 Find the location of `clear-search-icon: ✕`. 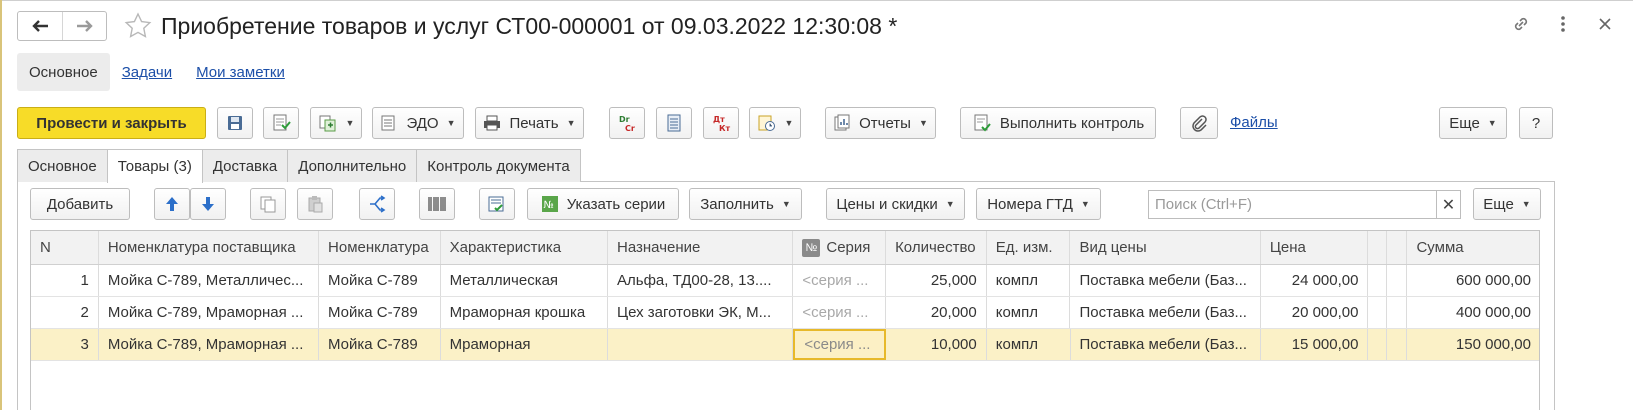

clear-search-icon: ✕ is located at coordinates (1448, 204).